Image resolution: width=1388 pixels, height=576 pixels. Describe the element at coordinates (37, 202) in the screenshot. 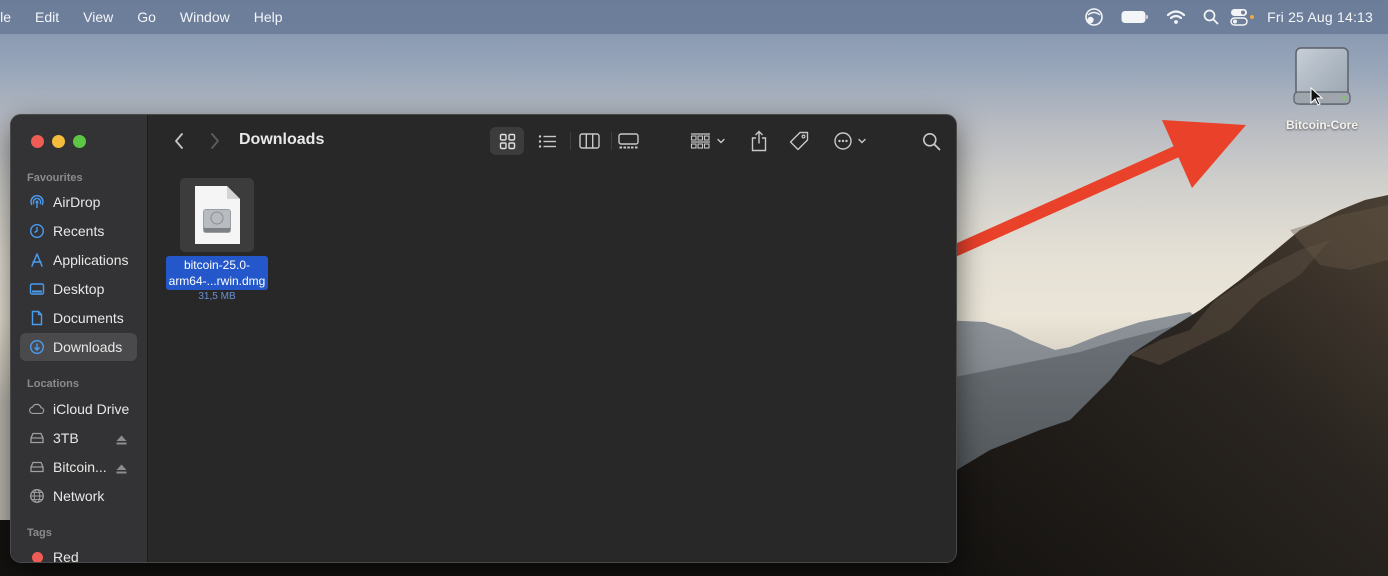

I see `airdrop-icon` at that location.